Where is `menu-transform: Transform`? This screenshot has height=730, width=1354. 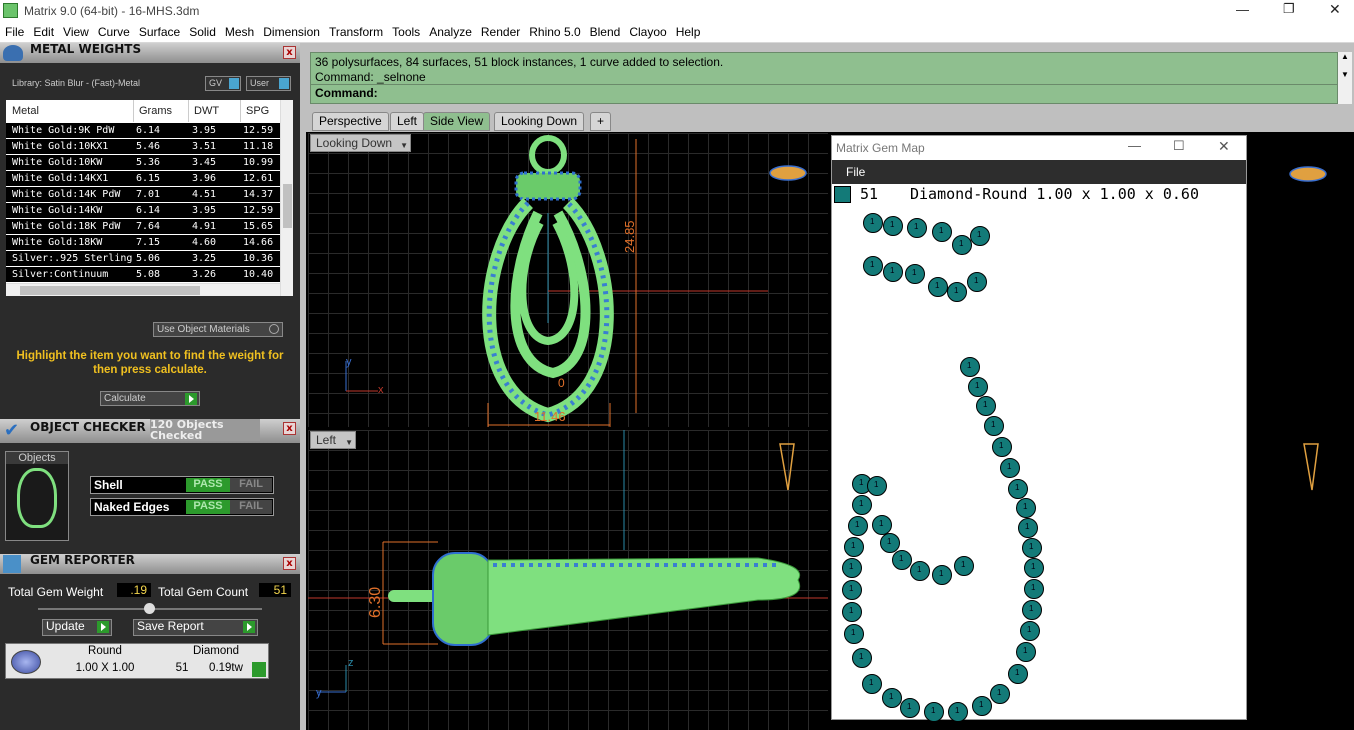 menu-transform: Transform is located at coordinates (355, 30).